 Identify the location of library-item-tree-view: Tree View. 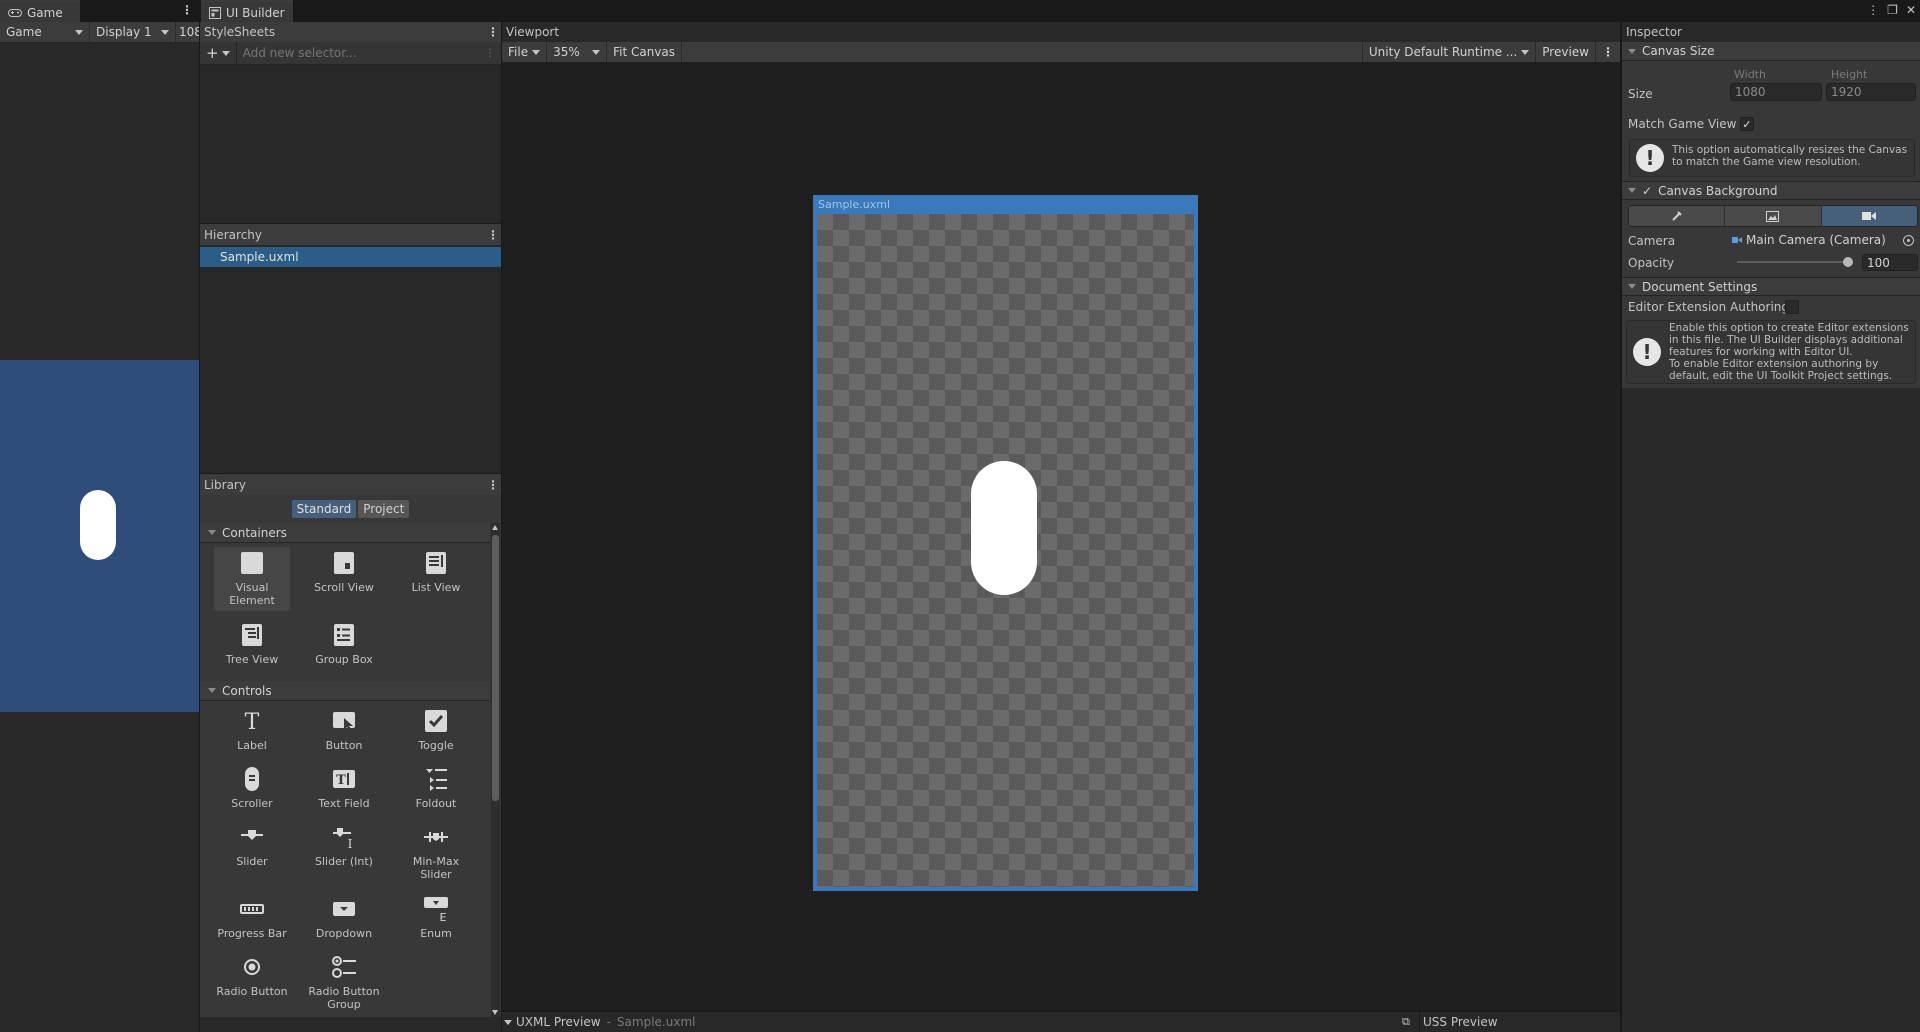
(252, 642).